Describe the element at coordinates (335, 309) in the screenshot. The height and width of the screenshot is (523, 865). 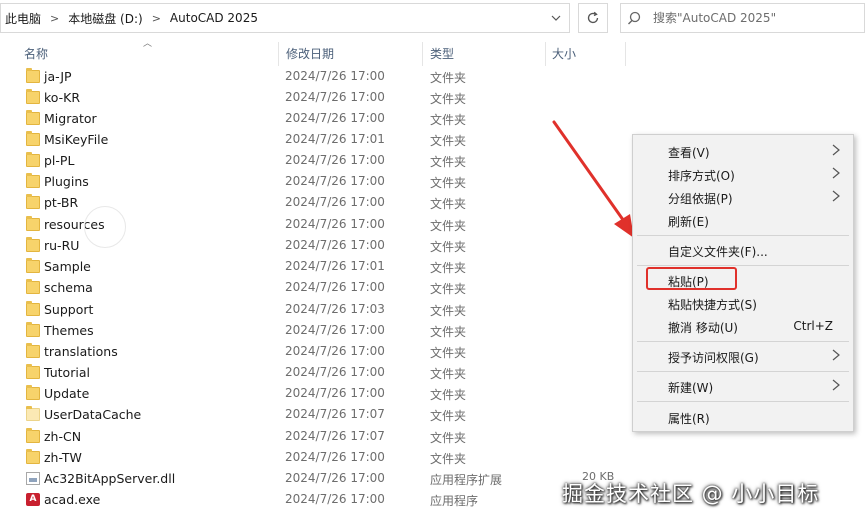
I see `file-date: 2024/7/26 17:03` at that location.